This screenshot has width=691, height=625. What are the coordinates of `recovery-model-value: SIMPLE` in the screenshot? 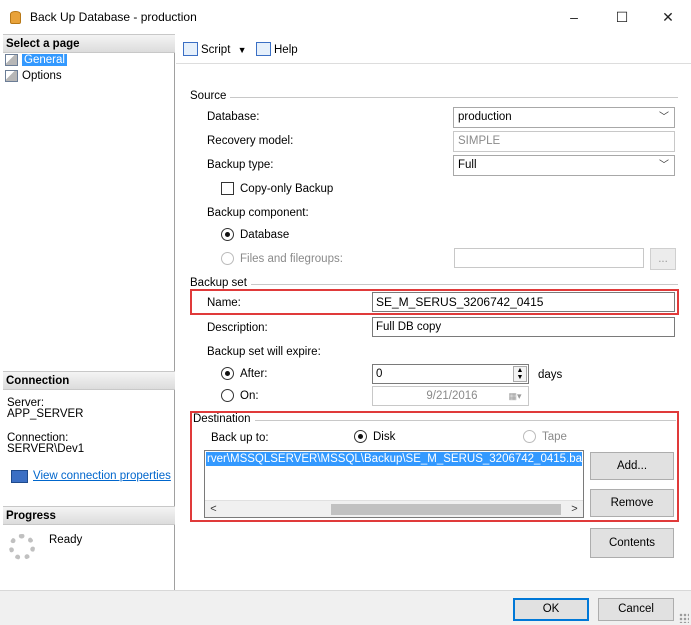 It's located at (479, 141).